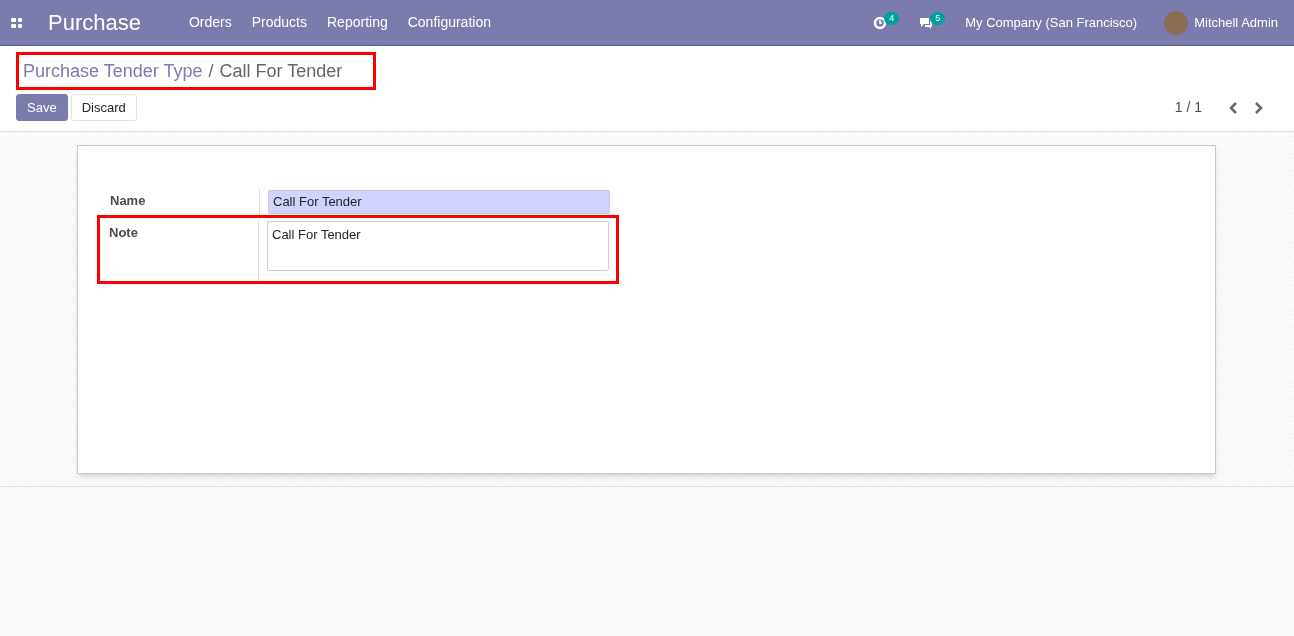 Image resolution: width=1294 pixels, height=636 pixels. I want to click on count-badge: 4, so click(892, 18).